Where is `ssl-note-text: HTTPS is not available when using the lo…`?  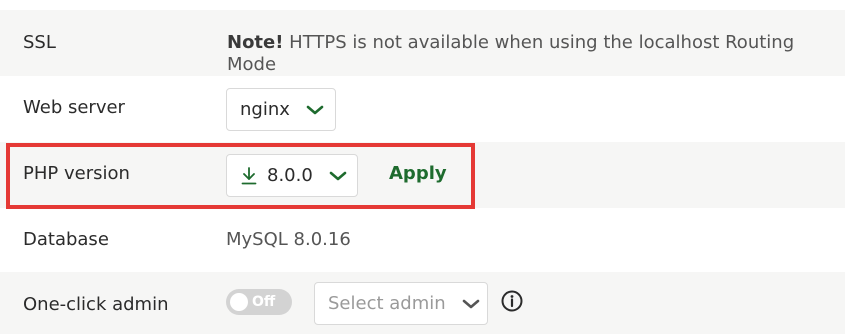
ssl-note-text: HTTPS is not available when using the lo… is located at coordinates (511, 53).